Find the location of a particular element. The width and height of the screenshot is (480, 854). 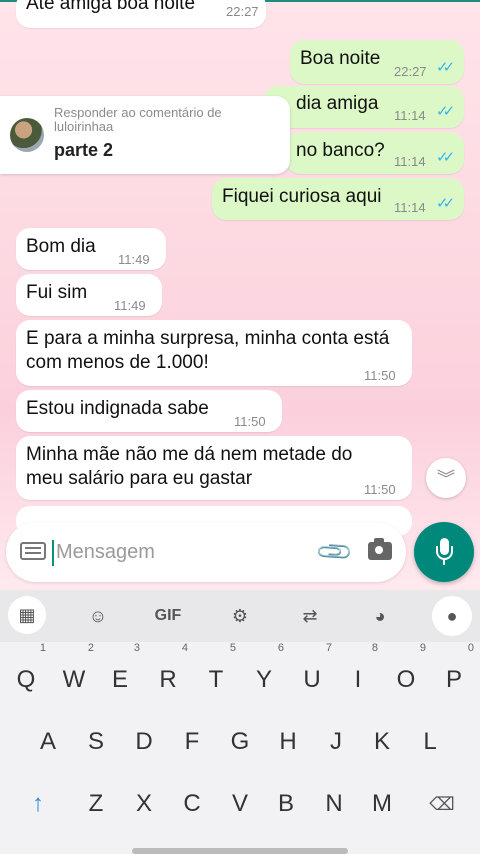

attach-icon: 📎 is located at coordinates (335, 553).